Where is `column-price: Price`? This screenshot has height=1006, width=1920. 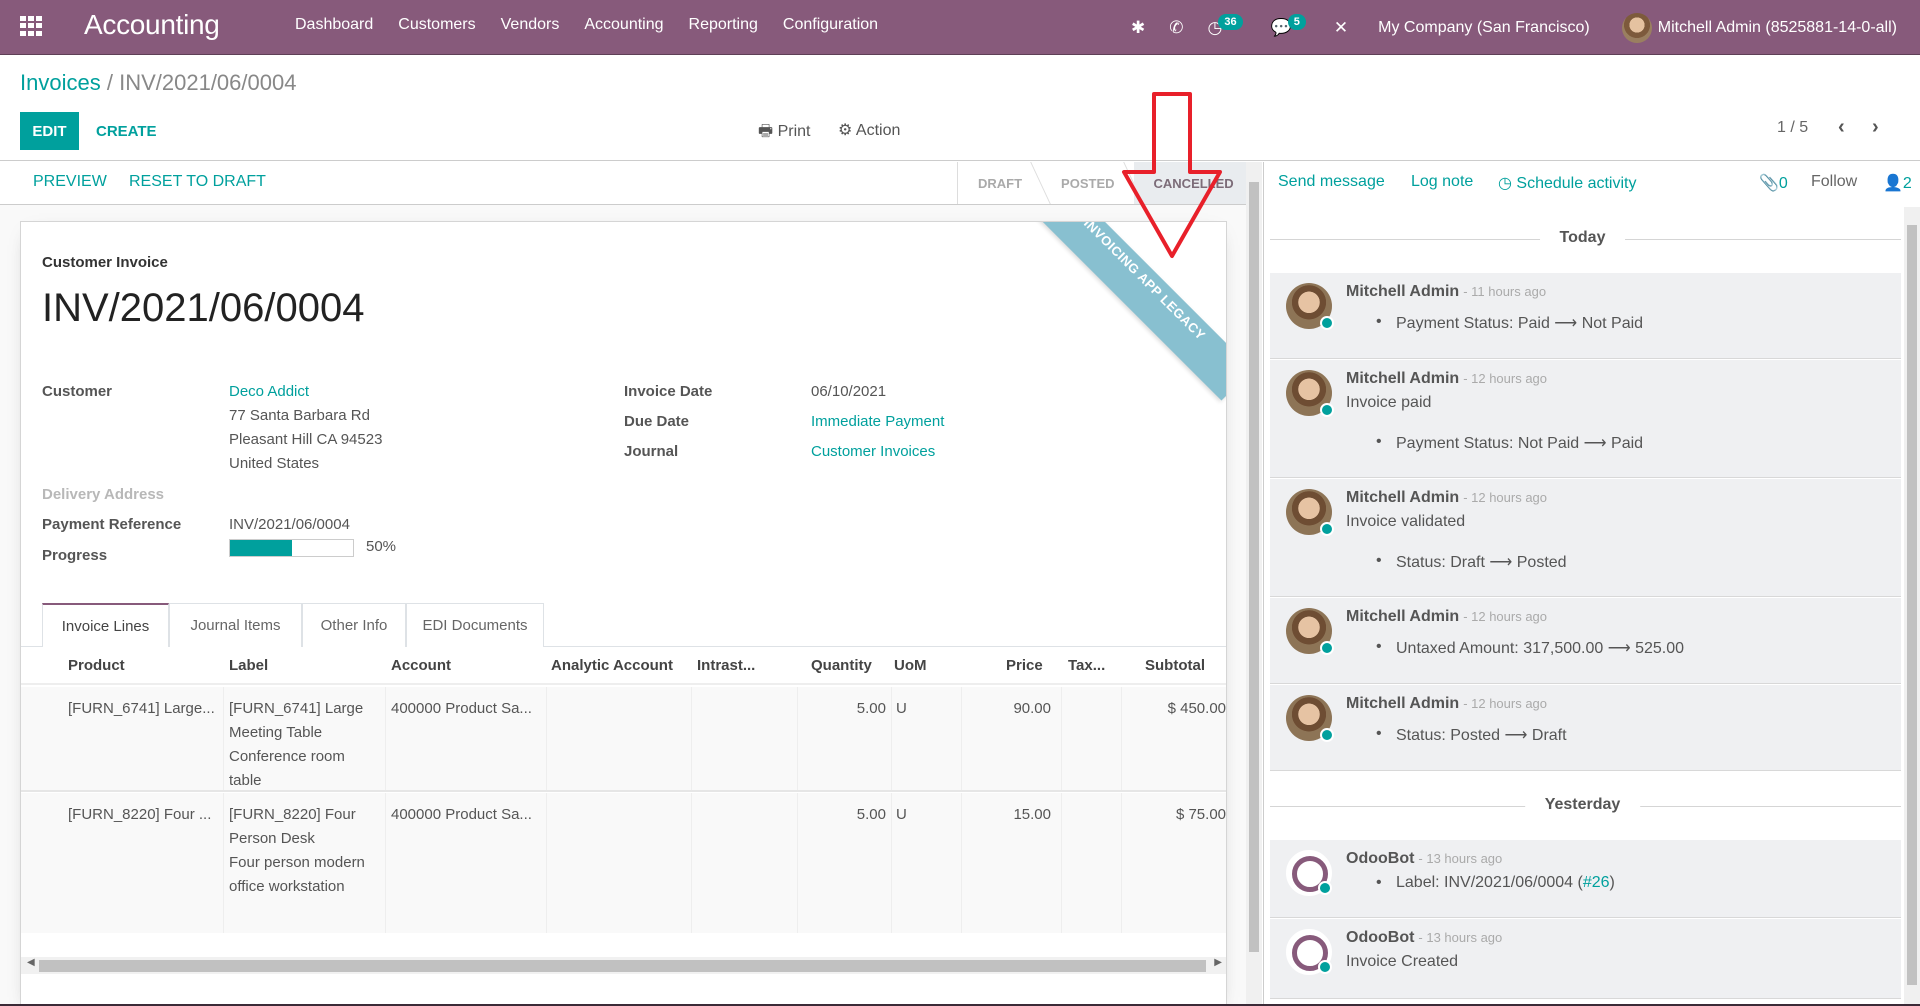 column-price: Price is located at coordinates (1024, 665).